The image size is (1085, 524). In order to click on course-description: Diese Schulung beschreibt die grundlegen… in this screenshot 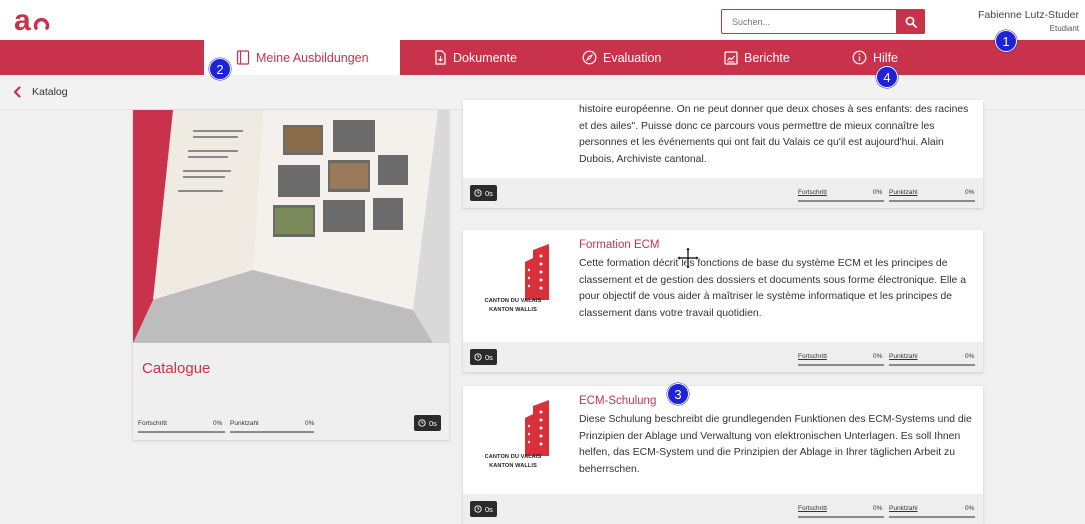, I will do `click(775, 444)`.